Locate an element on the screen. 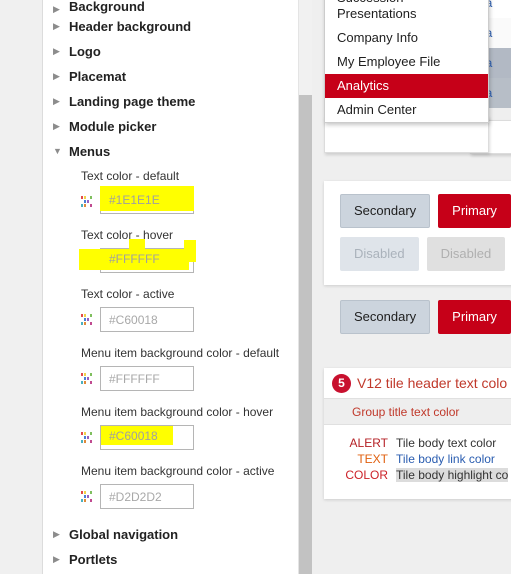  field-text-color-default: Text color - default #1E1E1E is located at coordinates (188, 191).